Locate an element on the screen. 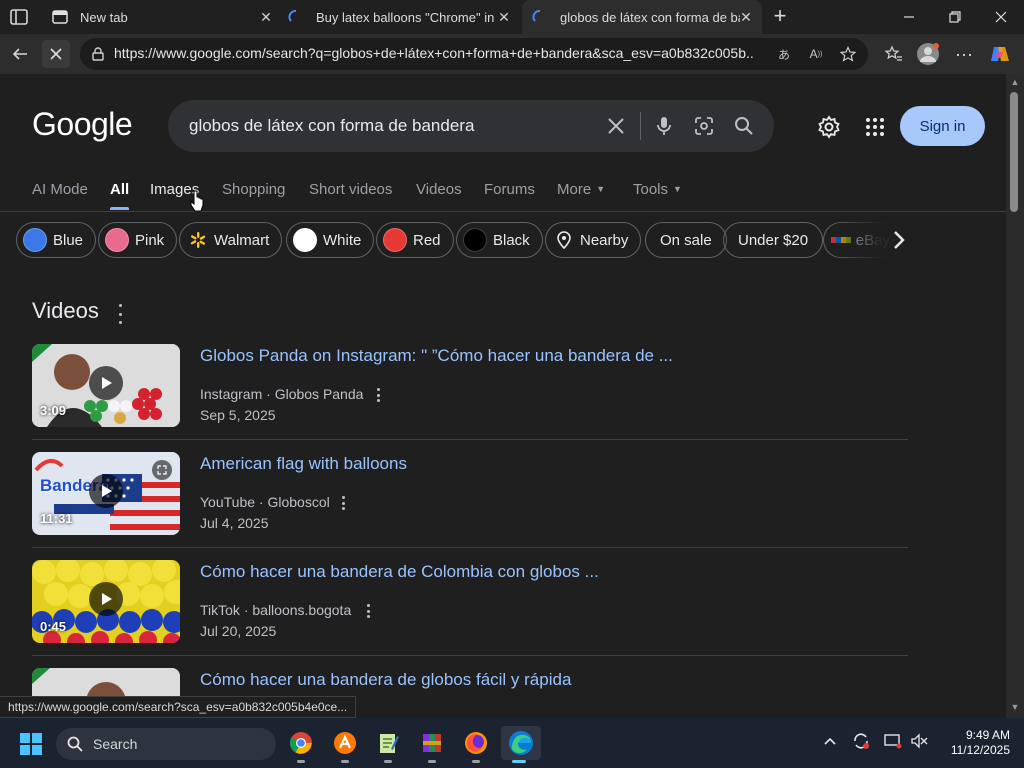 This screenshot has height=768, width=1024. scrollbar-thumb is located at coordinates (1014, 152).